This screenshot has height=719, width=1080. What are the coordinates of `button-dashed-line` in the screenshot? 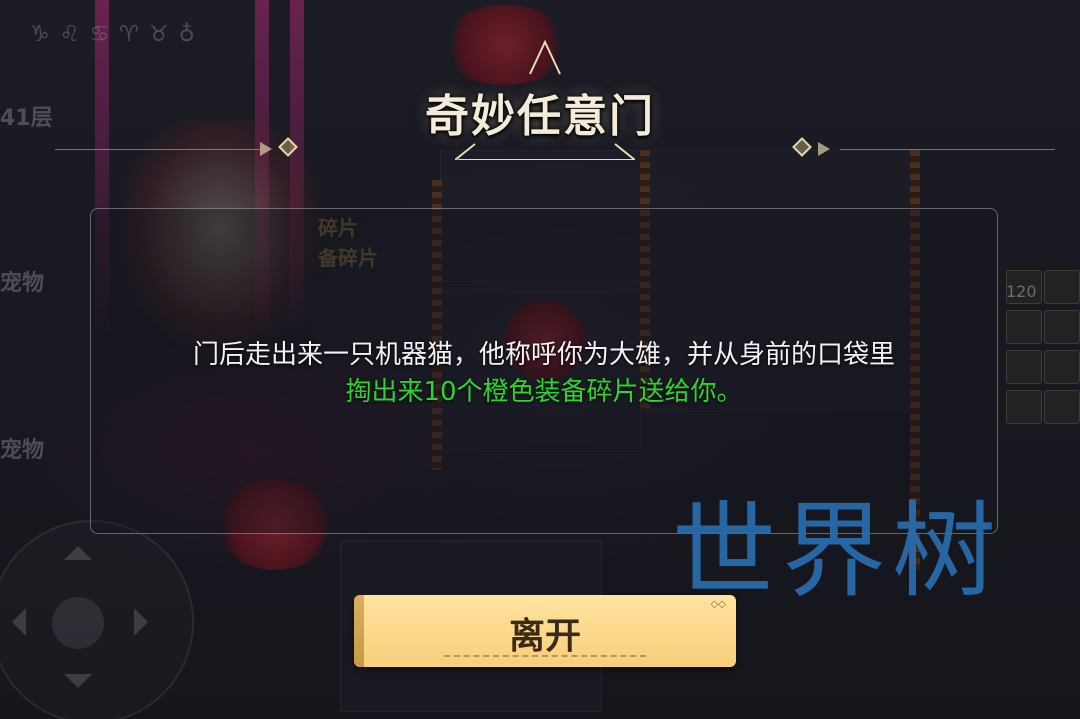 It's located at (545, 656).